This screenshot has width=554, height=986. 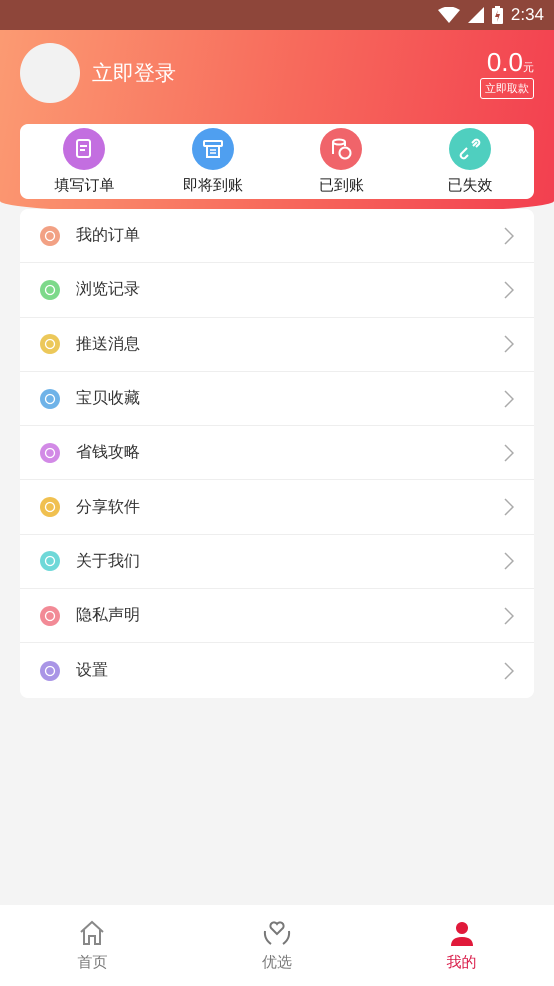 What do you see at coordinates (277, 562) in the screenshot?
I see `menu-item: 关于我们` at bounding box center [277, 562].